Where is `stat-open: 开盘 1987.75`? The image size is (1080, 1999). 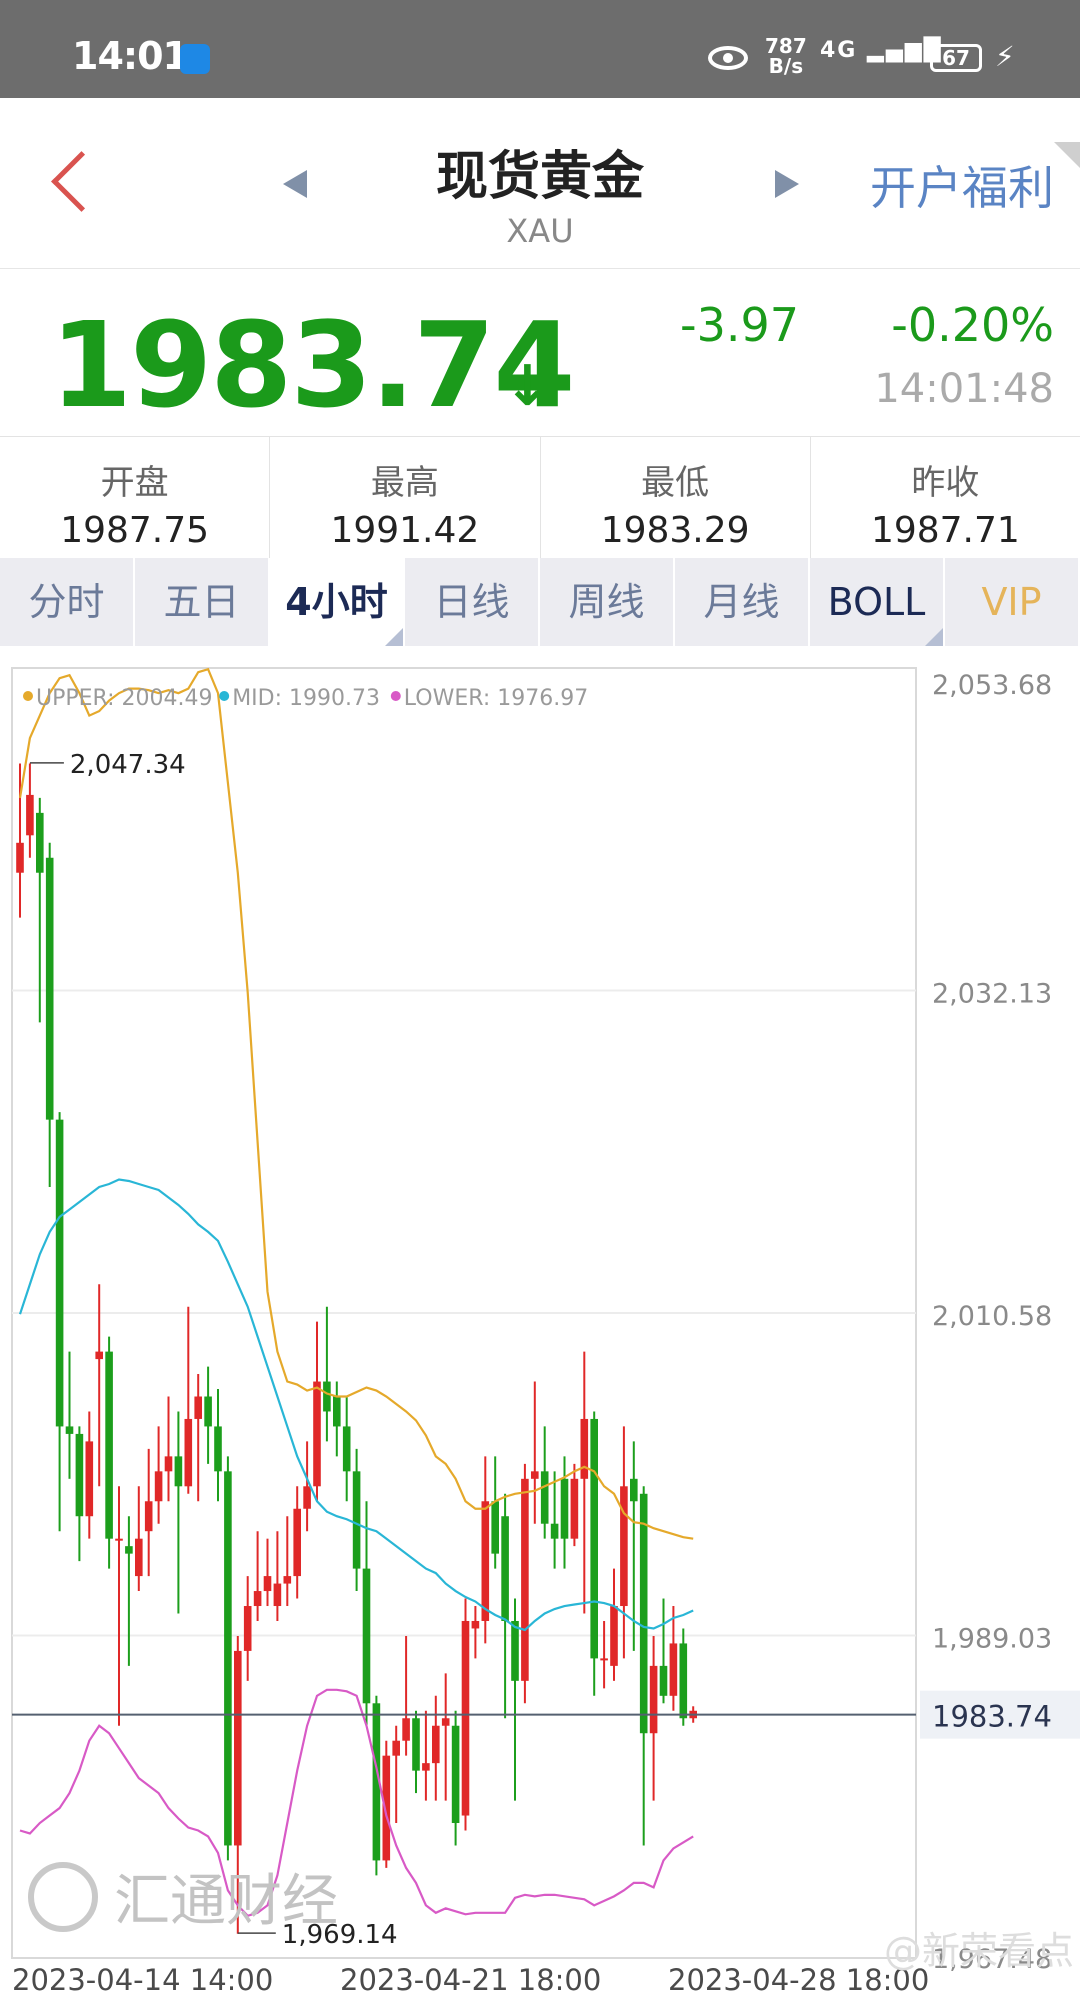
stat-open: 开盘 1987.75 is located at coordinates (135, 498).